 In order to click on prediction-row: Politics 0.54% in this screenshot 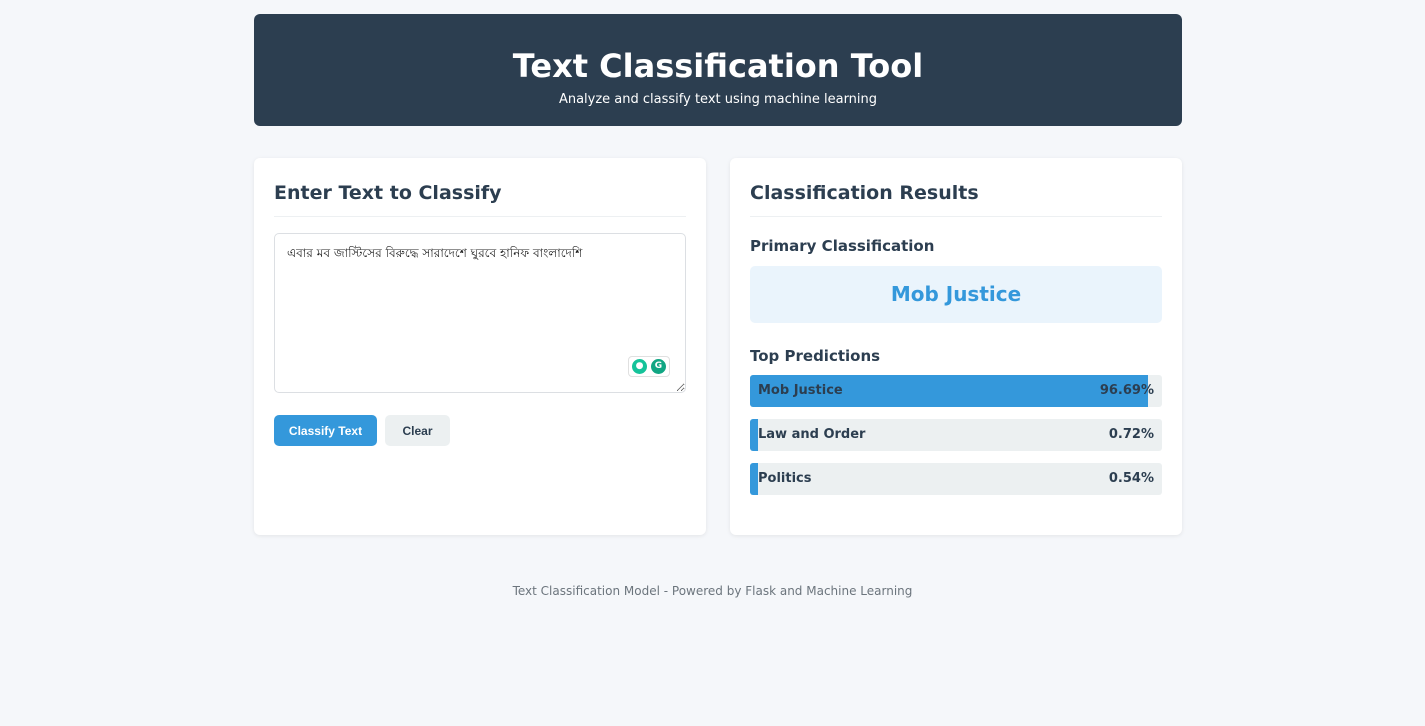, I will do `click(956, 479)`.